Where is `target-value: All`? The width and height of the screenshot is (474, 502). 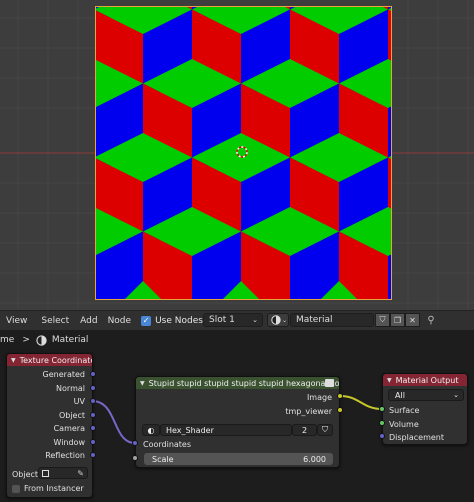 target-value: All is located at coordinates (400, 395).